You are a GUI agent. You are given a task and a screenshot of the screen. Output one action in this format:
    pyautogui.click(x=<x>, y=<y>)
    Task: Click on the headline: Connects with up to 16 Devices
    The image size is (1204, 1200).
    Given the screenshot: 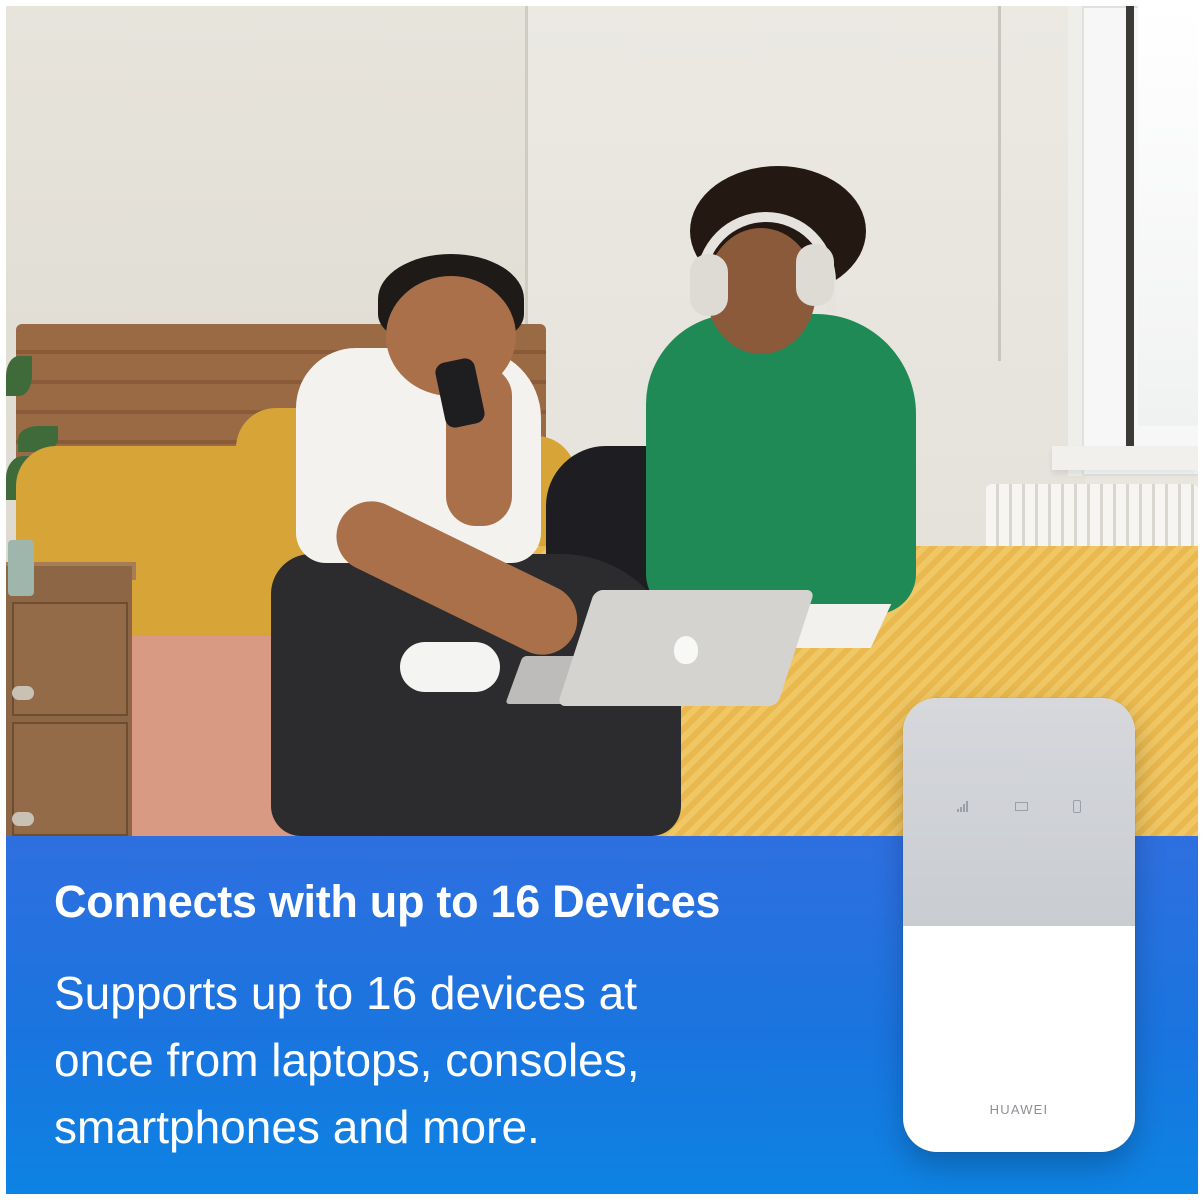 What is the action you would take?
    pyautogui.click(x=387, y=901)
    